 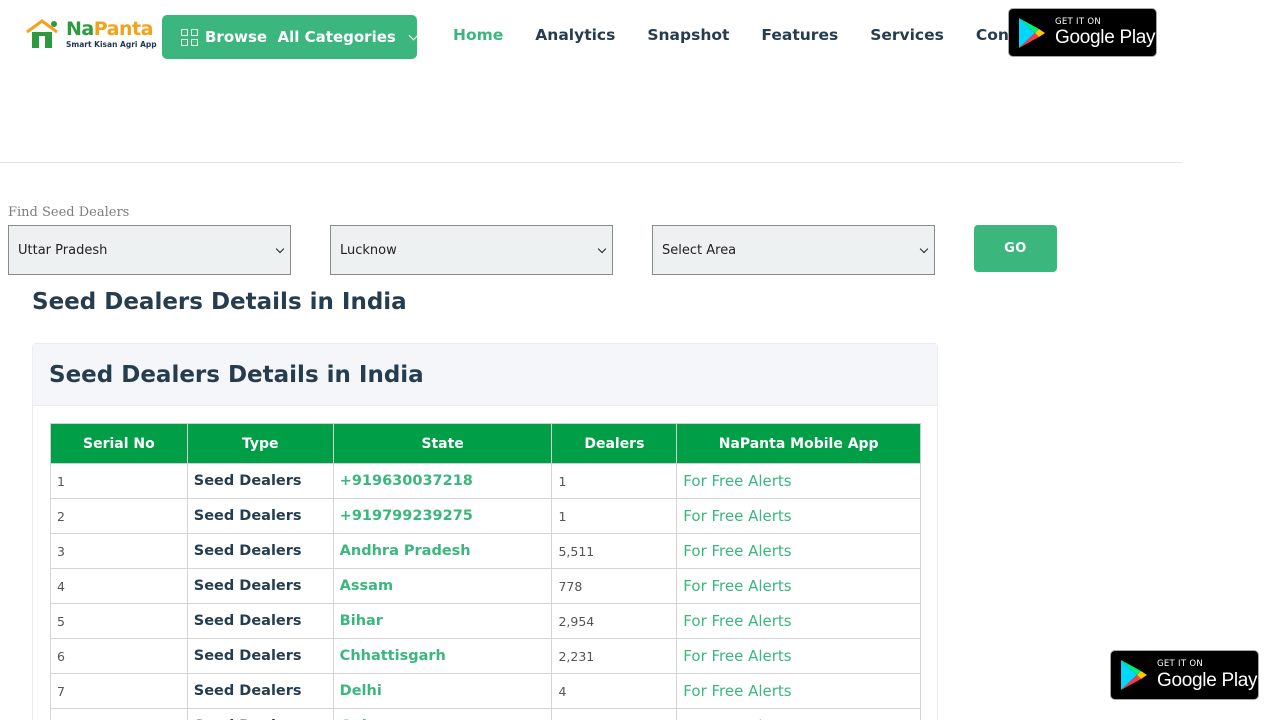 I want to click on area-select-value: Select Area, so click(x=699, y=250).